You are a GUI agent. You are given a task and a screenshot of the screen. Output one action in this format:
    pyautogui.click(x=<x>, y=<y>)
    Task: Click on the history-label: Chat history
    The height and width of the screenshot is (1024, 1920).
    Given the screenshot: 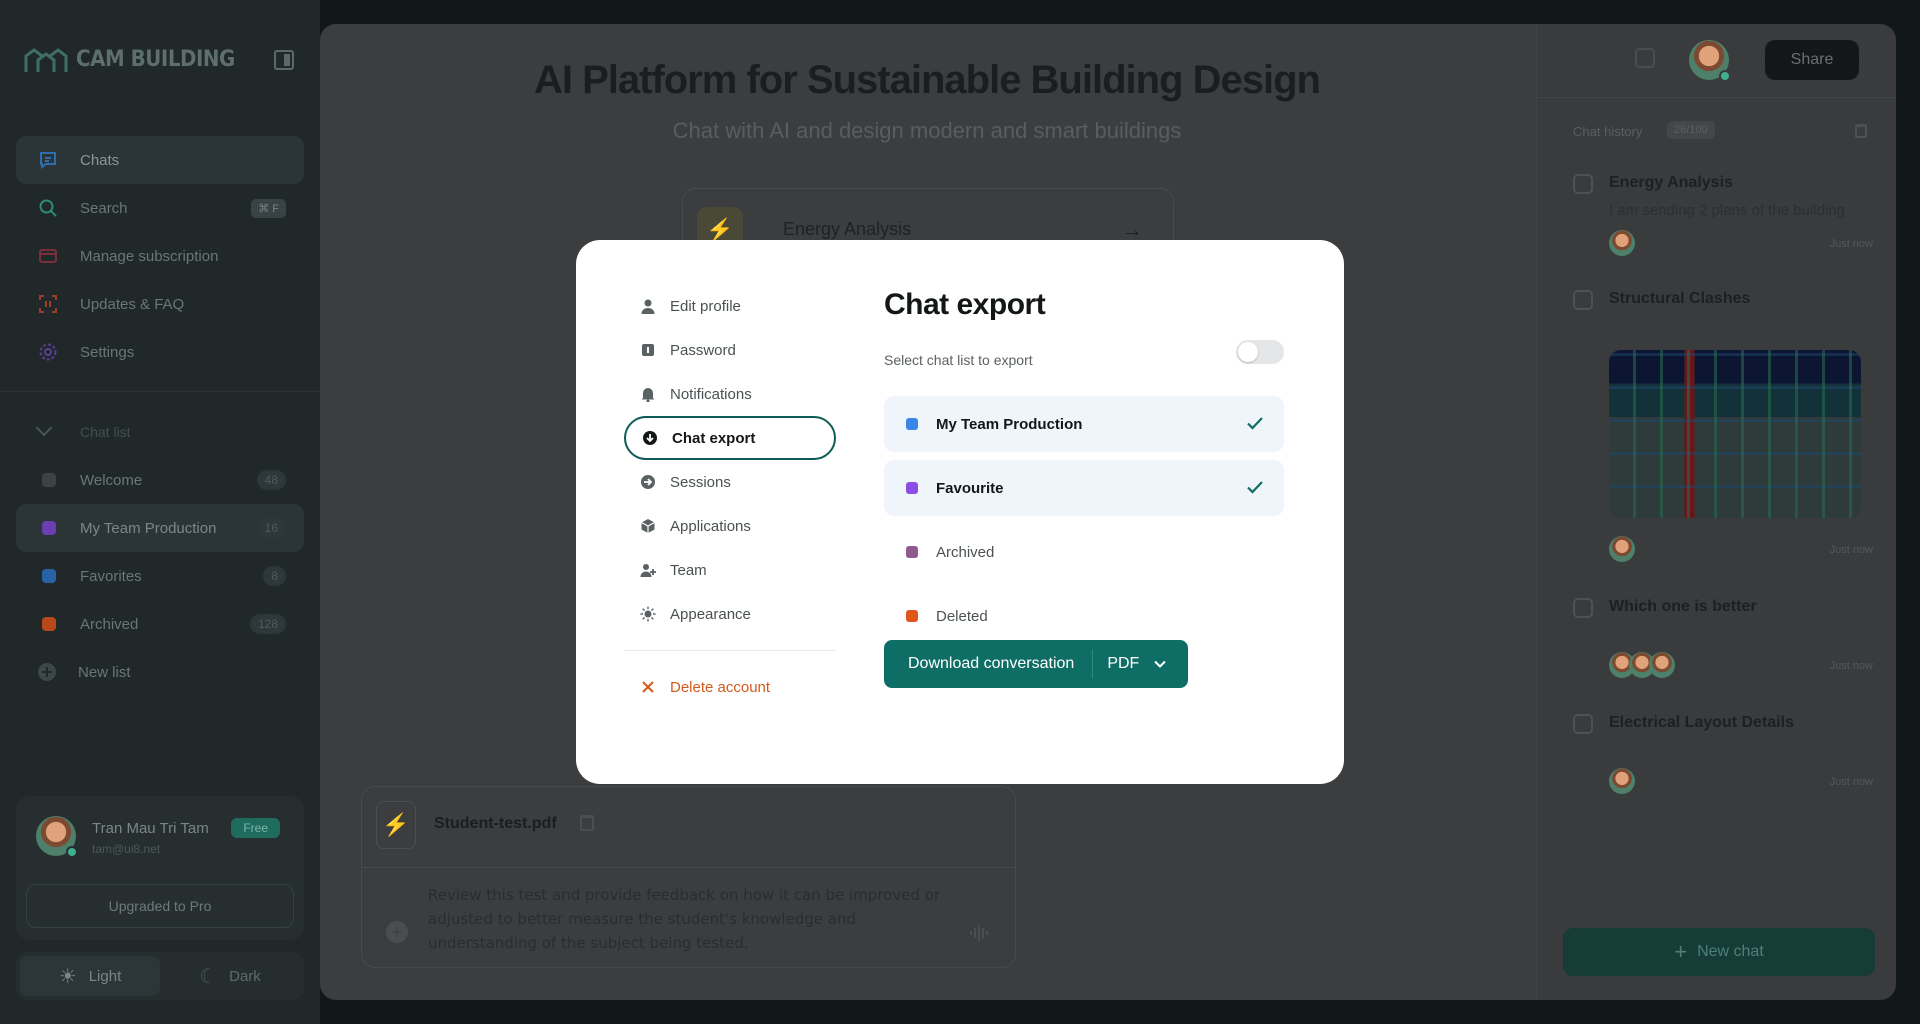 What is the action you would take?
    pyautogui.click(x=1608, y=131)
    